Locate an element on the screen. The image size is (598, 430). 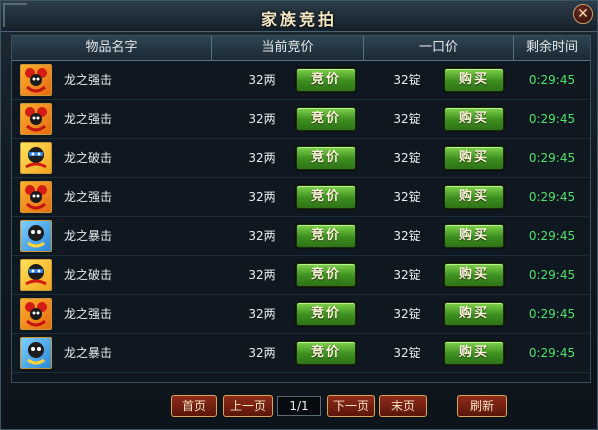
header-current-bid: 当前竞价 is located at coordinates (288, 48).